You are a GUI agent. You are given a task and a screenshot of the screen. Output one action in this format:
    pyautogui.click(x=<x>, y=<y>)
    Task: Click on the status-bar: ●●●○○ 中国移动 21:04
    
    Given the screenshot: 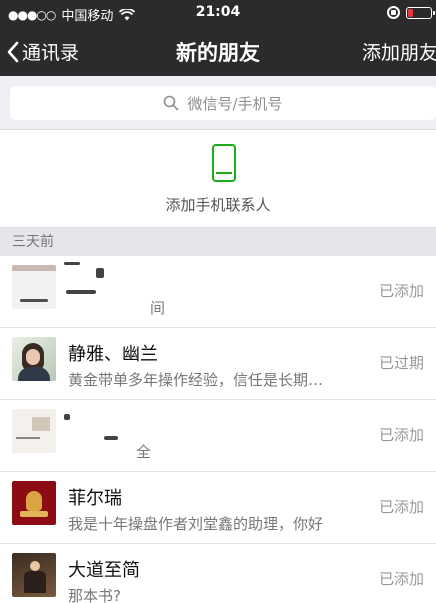 What is the action you would take?
    pyautogui.click(x=218, y=13)
    